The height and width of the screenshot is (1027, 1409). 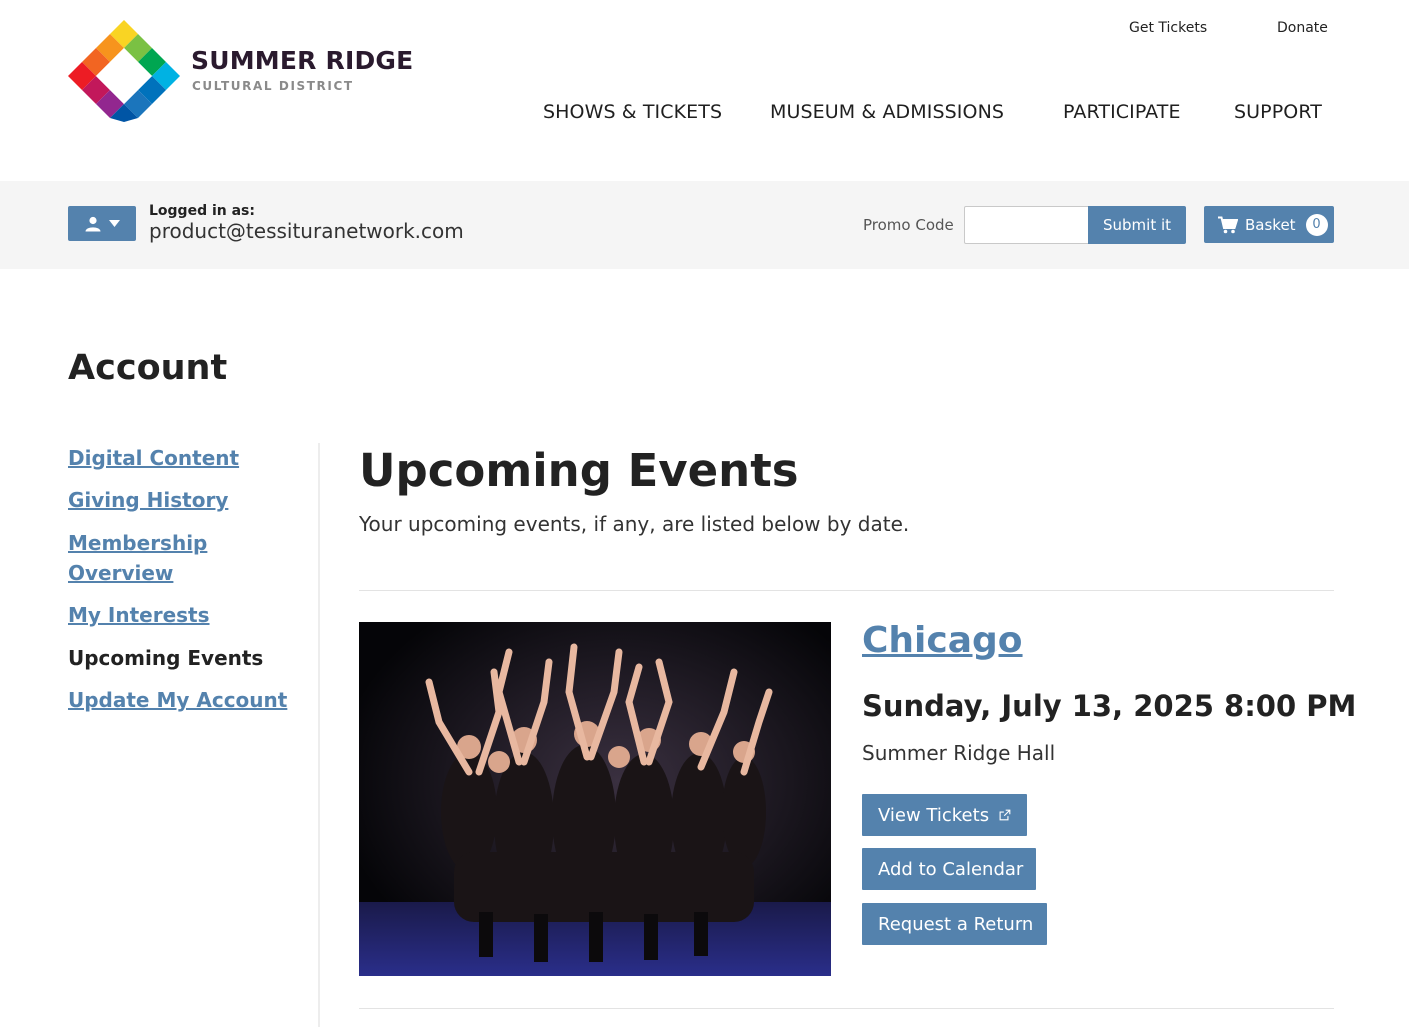 I want to click on sidebar-item-membership-overview: Membership Overview, so click(x=137, y=558).